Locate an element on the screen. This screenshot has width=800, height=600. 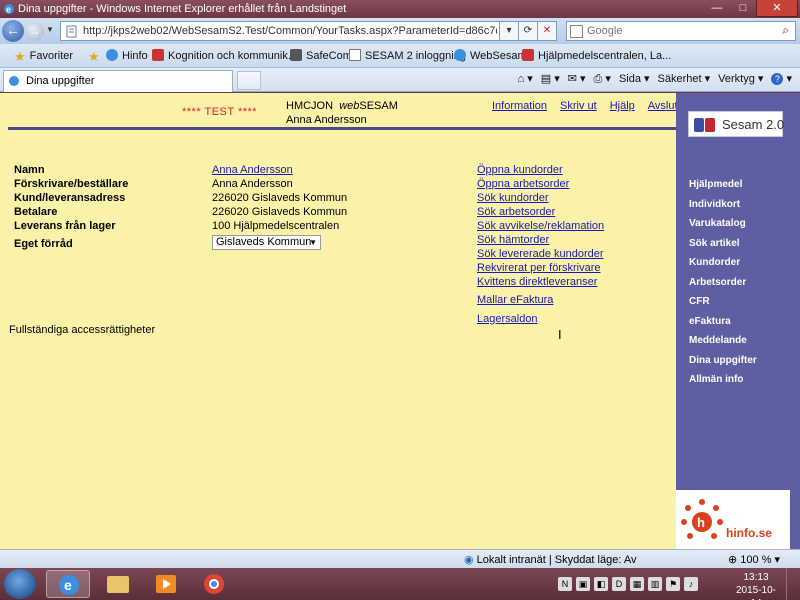
link-oppna-arbetsorder: Öppna arbetsorder is located at coordinates (523, 184).